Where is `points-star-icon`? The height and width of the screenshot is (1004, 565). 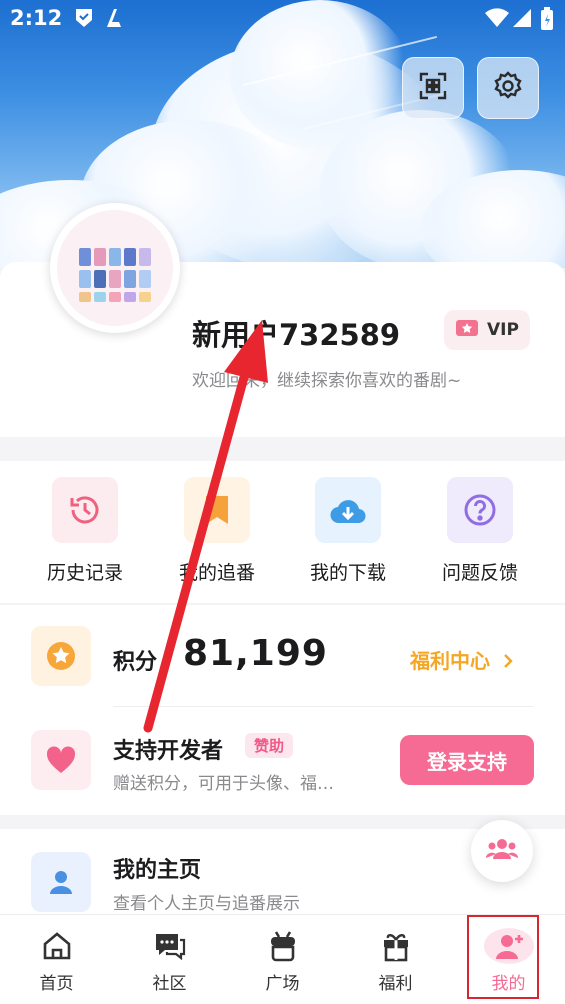 points-star-icon is located at coordinates (61, 656).